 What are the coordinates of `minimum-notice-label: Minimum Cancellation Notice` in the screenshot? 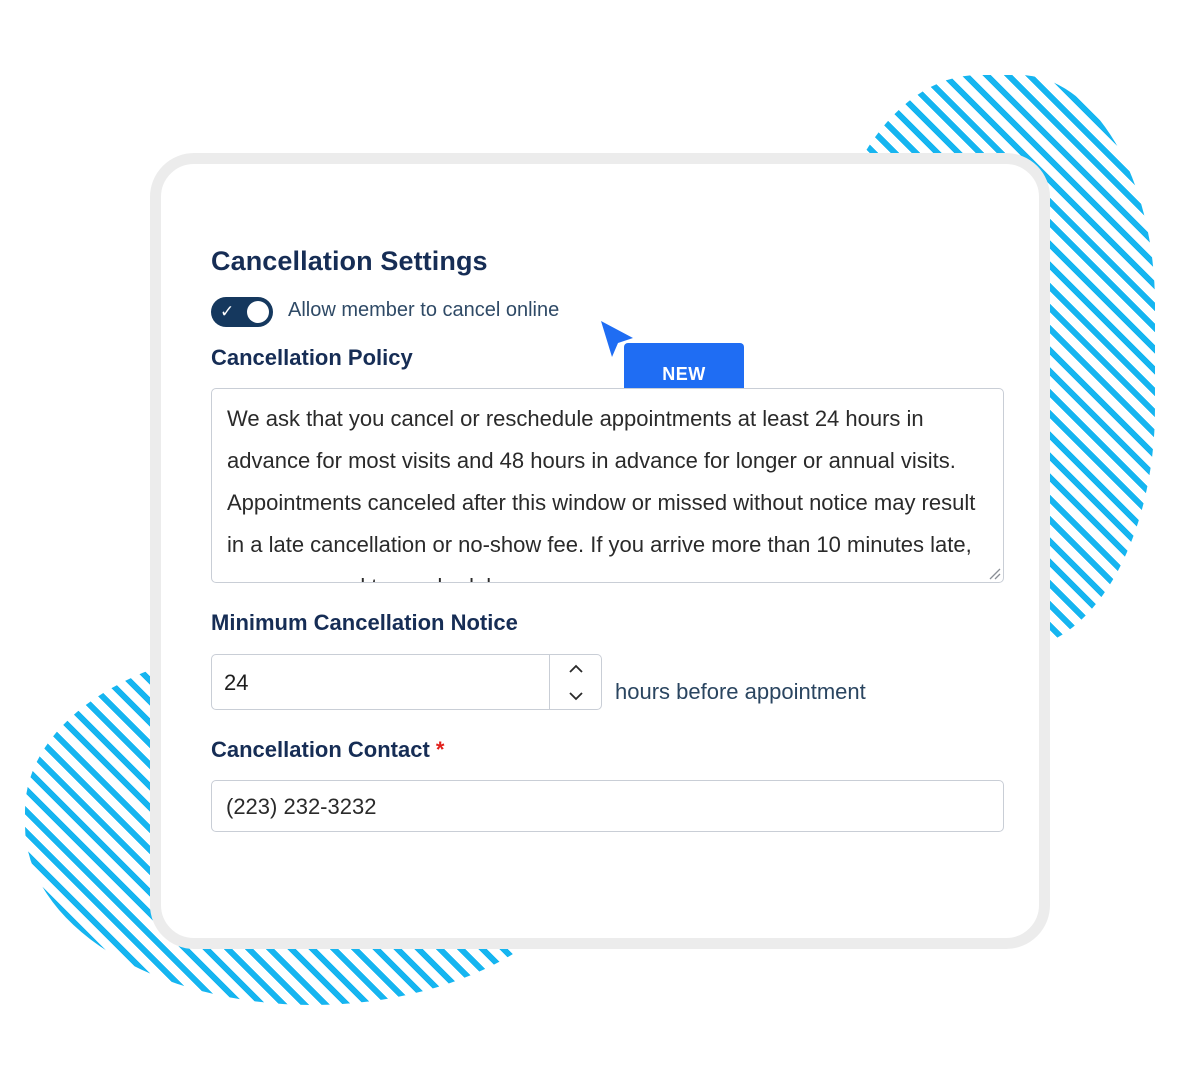 It's located at (364, 622).